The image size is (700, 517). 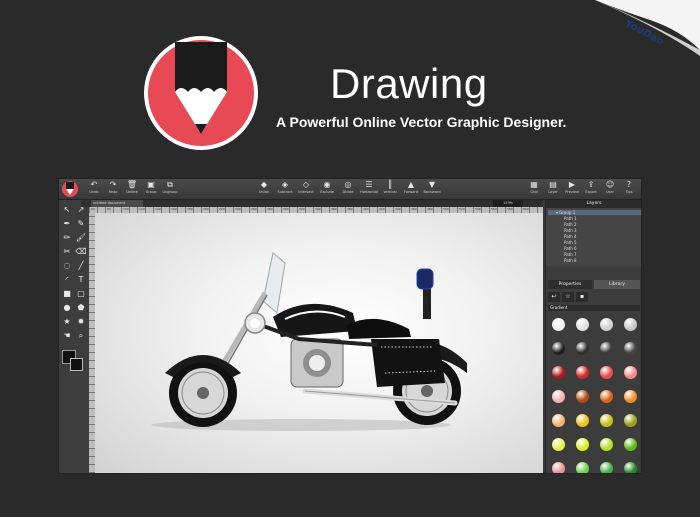 I want to click on library-swatch-icon: ▪, so click(x=582, y=297).